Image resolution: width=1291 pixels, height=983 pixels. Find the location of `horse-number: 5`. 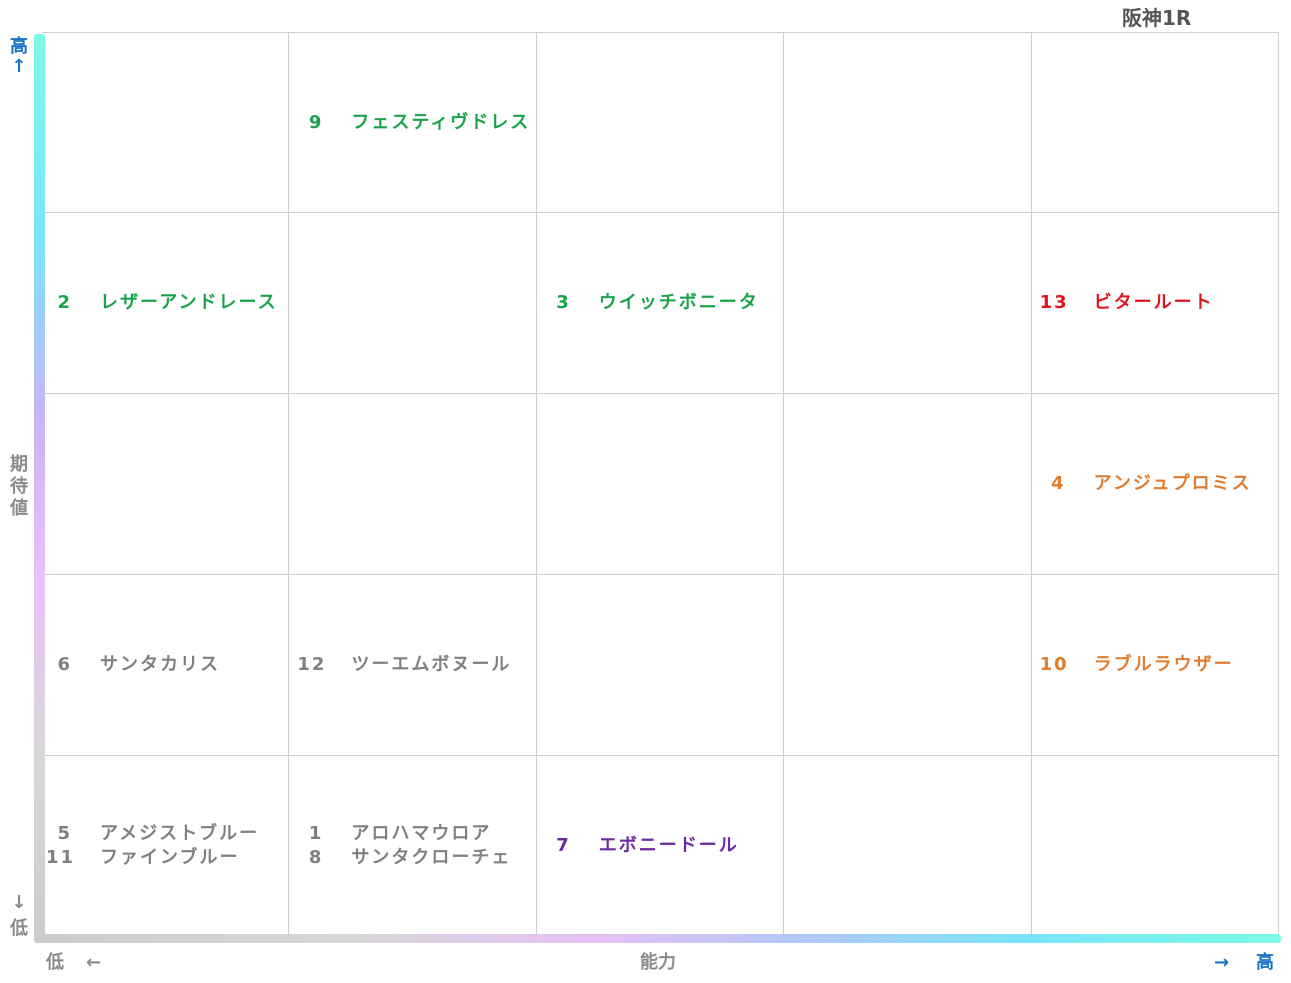

horse-number: 5 is located at coordinates (64, 833).